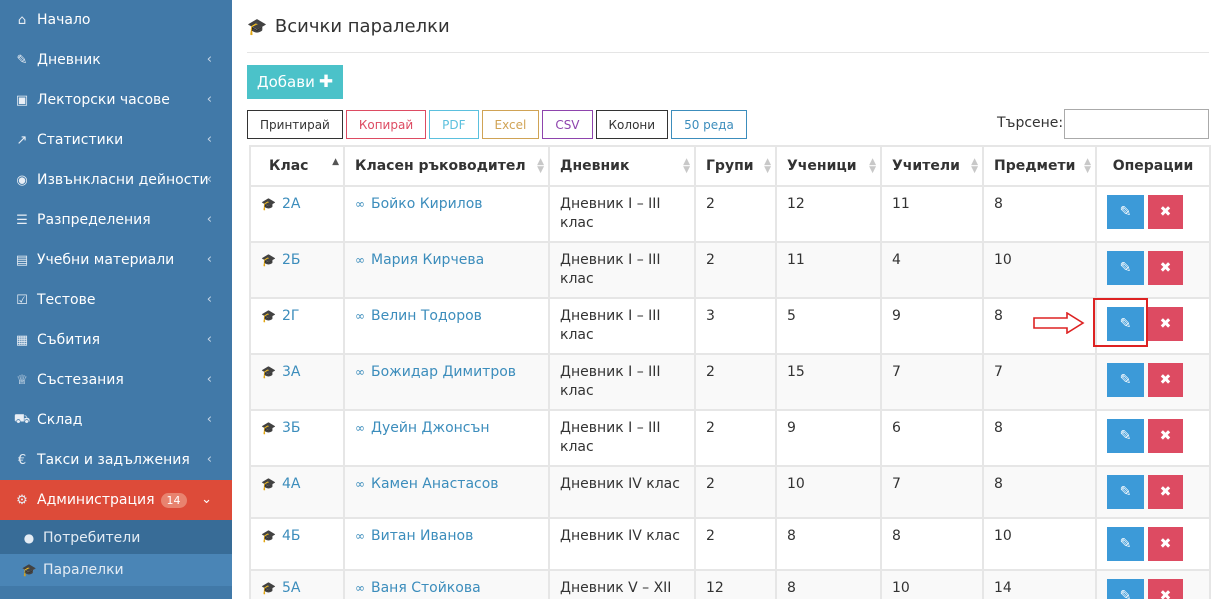 Image resolution: width=1221 pixels, height=599 pixels. Describe the element at coordinates (828, 166) in the screenshot. I see `column-header: Ученици ▲ ▼` at that location.